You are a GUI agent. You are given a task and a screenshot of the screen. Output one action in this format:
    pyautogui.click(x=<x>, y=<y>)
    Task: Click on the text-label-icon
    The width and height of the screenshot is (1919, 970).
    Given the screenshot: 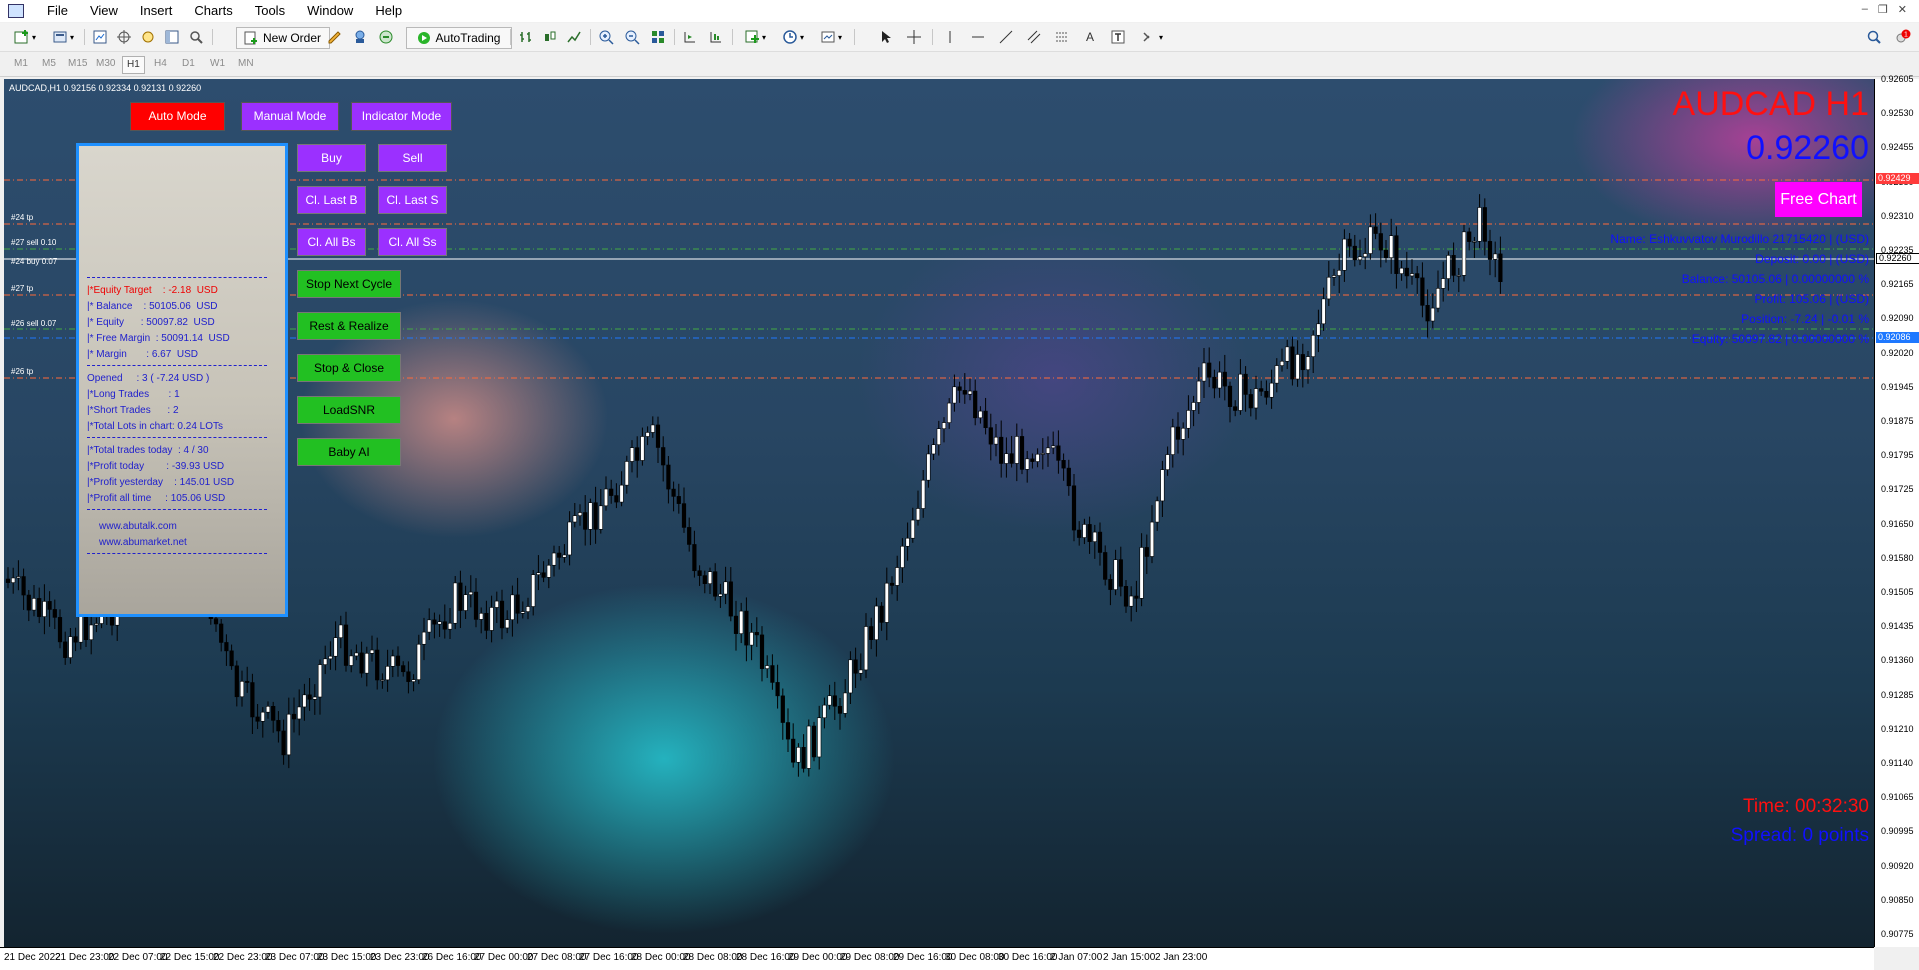 What is the action you would take?
    pyautogui.click(x=1118, y=37)
    